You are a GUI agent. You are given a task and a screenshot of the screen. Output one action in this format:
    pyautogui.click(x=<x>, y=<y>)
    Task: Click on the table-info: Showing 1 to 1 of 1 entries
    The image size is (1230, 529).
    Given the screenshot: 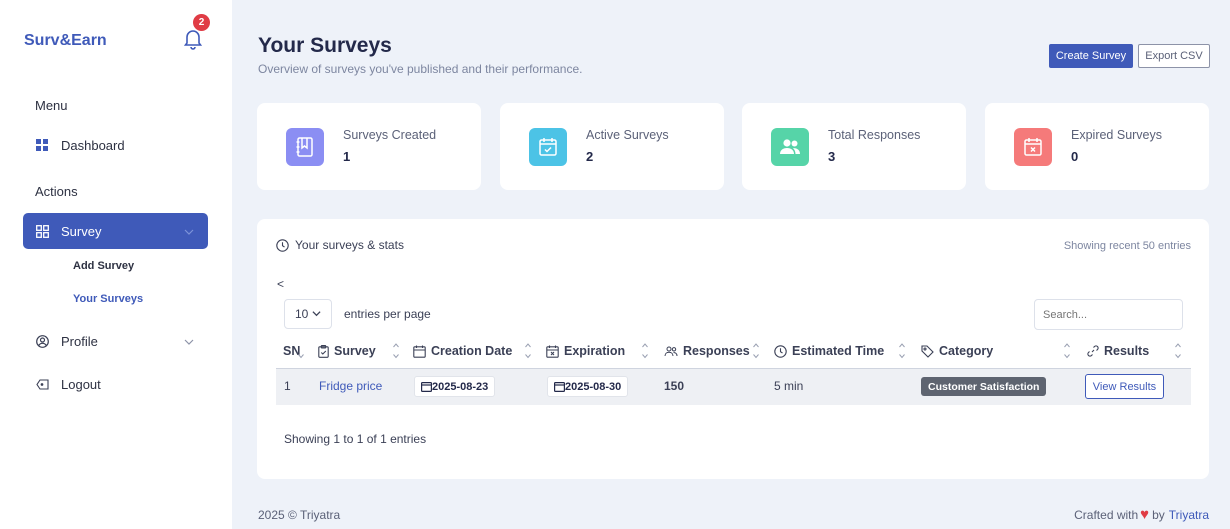 What is the action you would take?
    pyautogui.click(x=355, y=439)
    